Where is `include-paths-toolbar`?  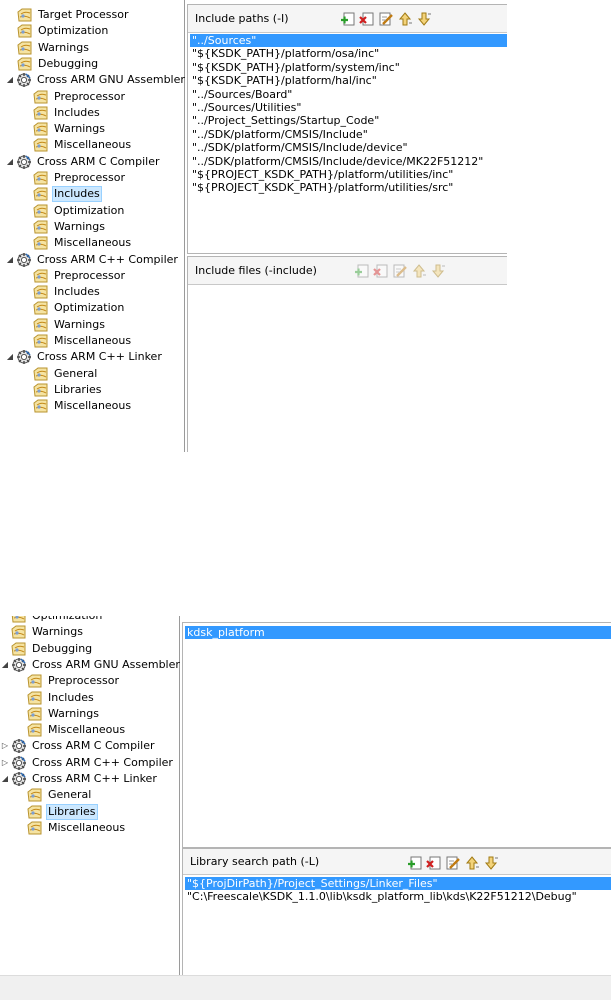
include-paths-toolbar is located at coordinates (386, 19).